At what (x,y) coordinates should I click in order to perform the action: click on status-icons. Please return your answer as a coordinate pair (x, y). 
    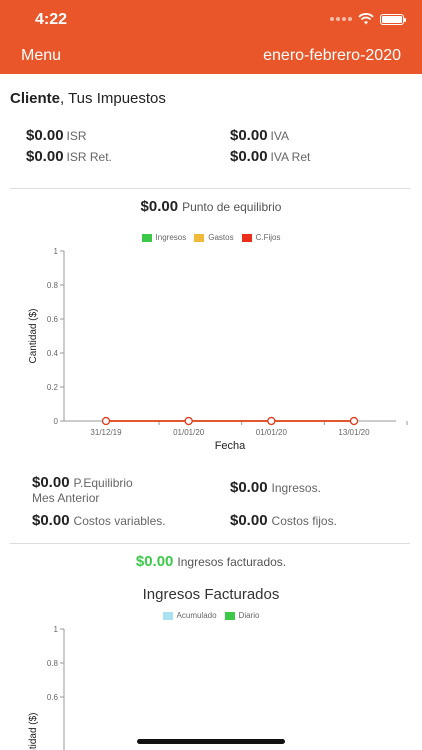
    Looking at the image, I should click on (368, 19).